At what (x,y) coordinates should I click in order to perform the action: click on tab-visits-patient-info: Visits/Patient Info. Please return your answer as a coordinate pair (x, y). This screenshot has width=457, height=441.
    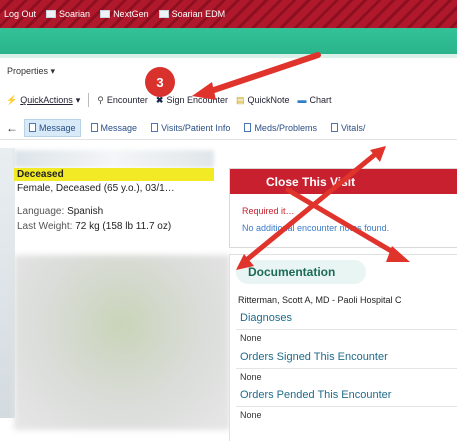
    Looking at the image, I should click on (190, 128).